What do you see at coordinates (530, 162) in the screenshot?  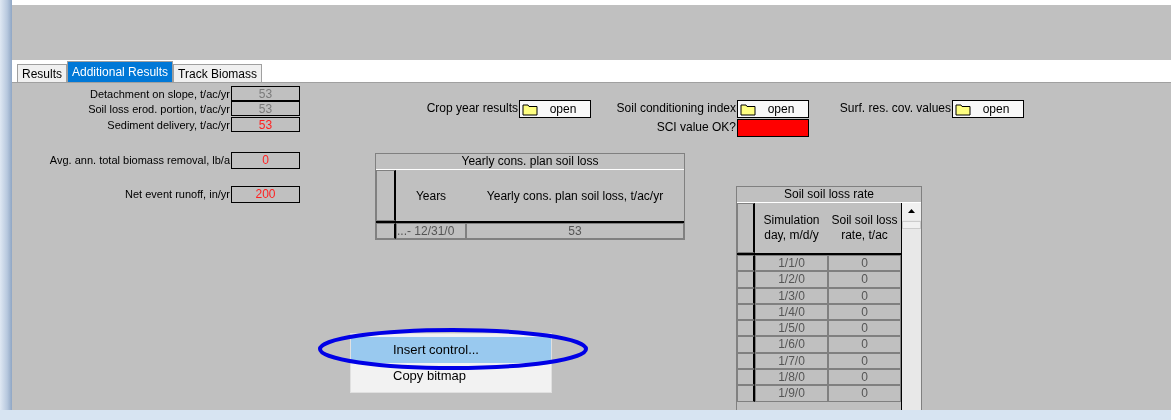 I see `table-title: Yearly cons. plan soil loss` at bounding box center [530, 162].